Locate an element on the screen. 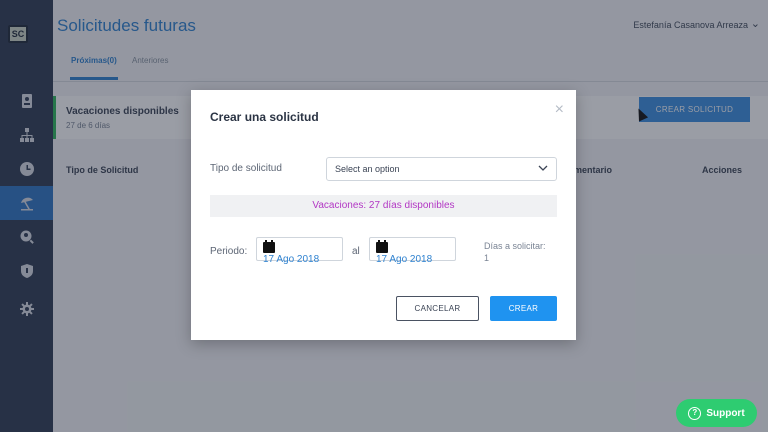  dialog-title: Crear una solicitud is located at coordinates (264, 117).